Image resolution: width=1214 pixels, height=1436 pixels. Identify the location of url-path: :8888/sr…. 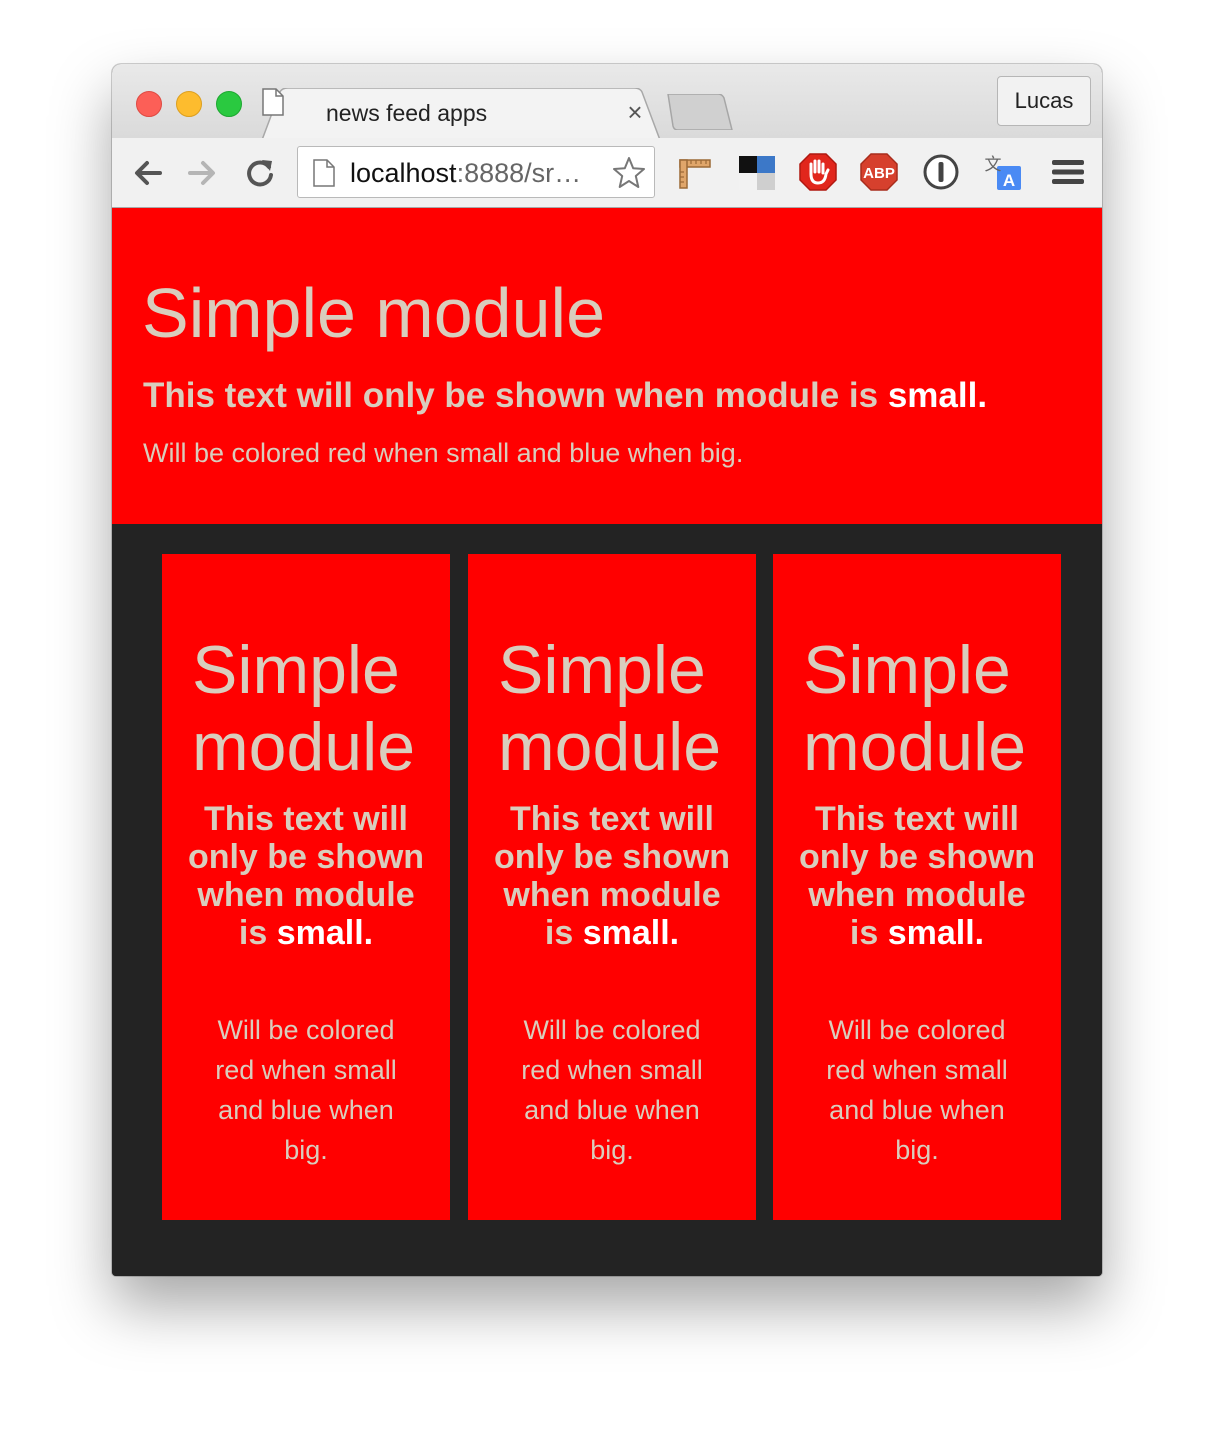
(519, 173).